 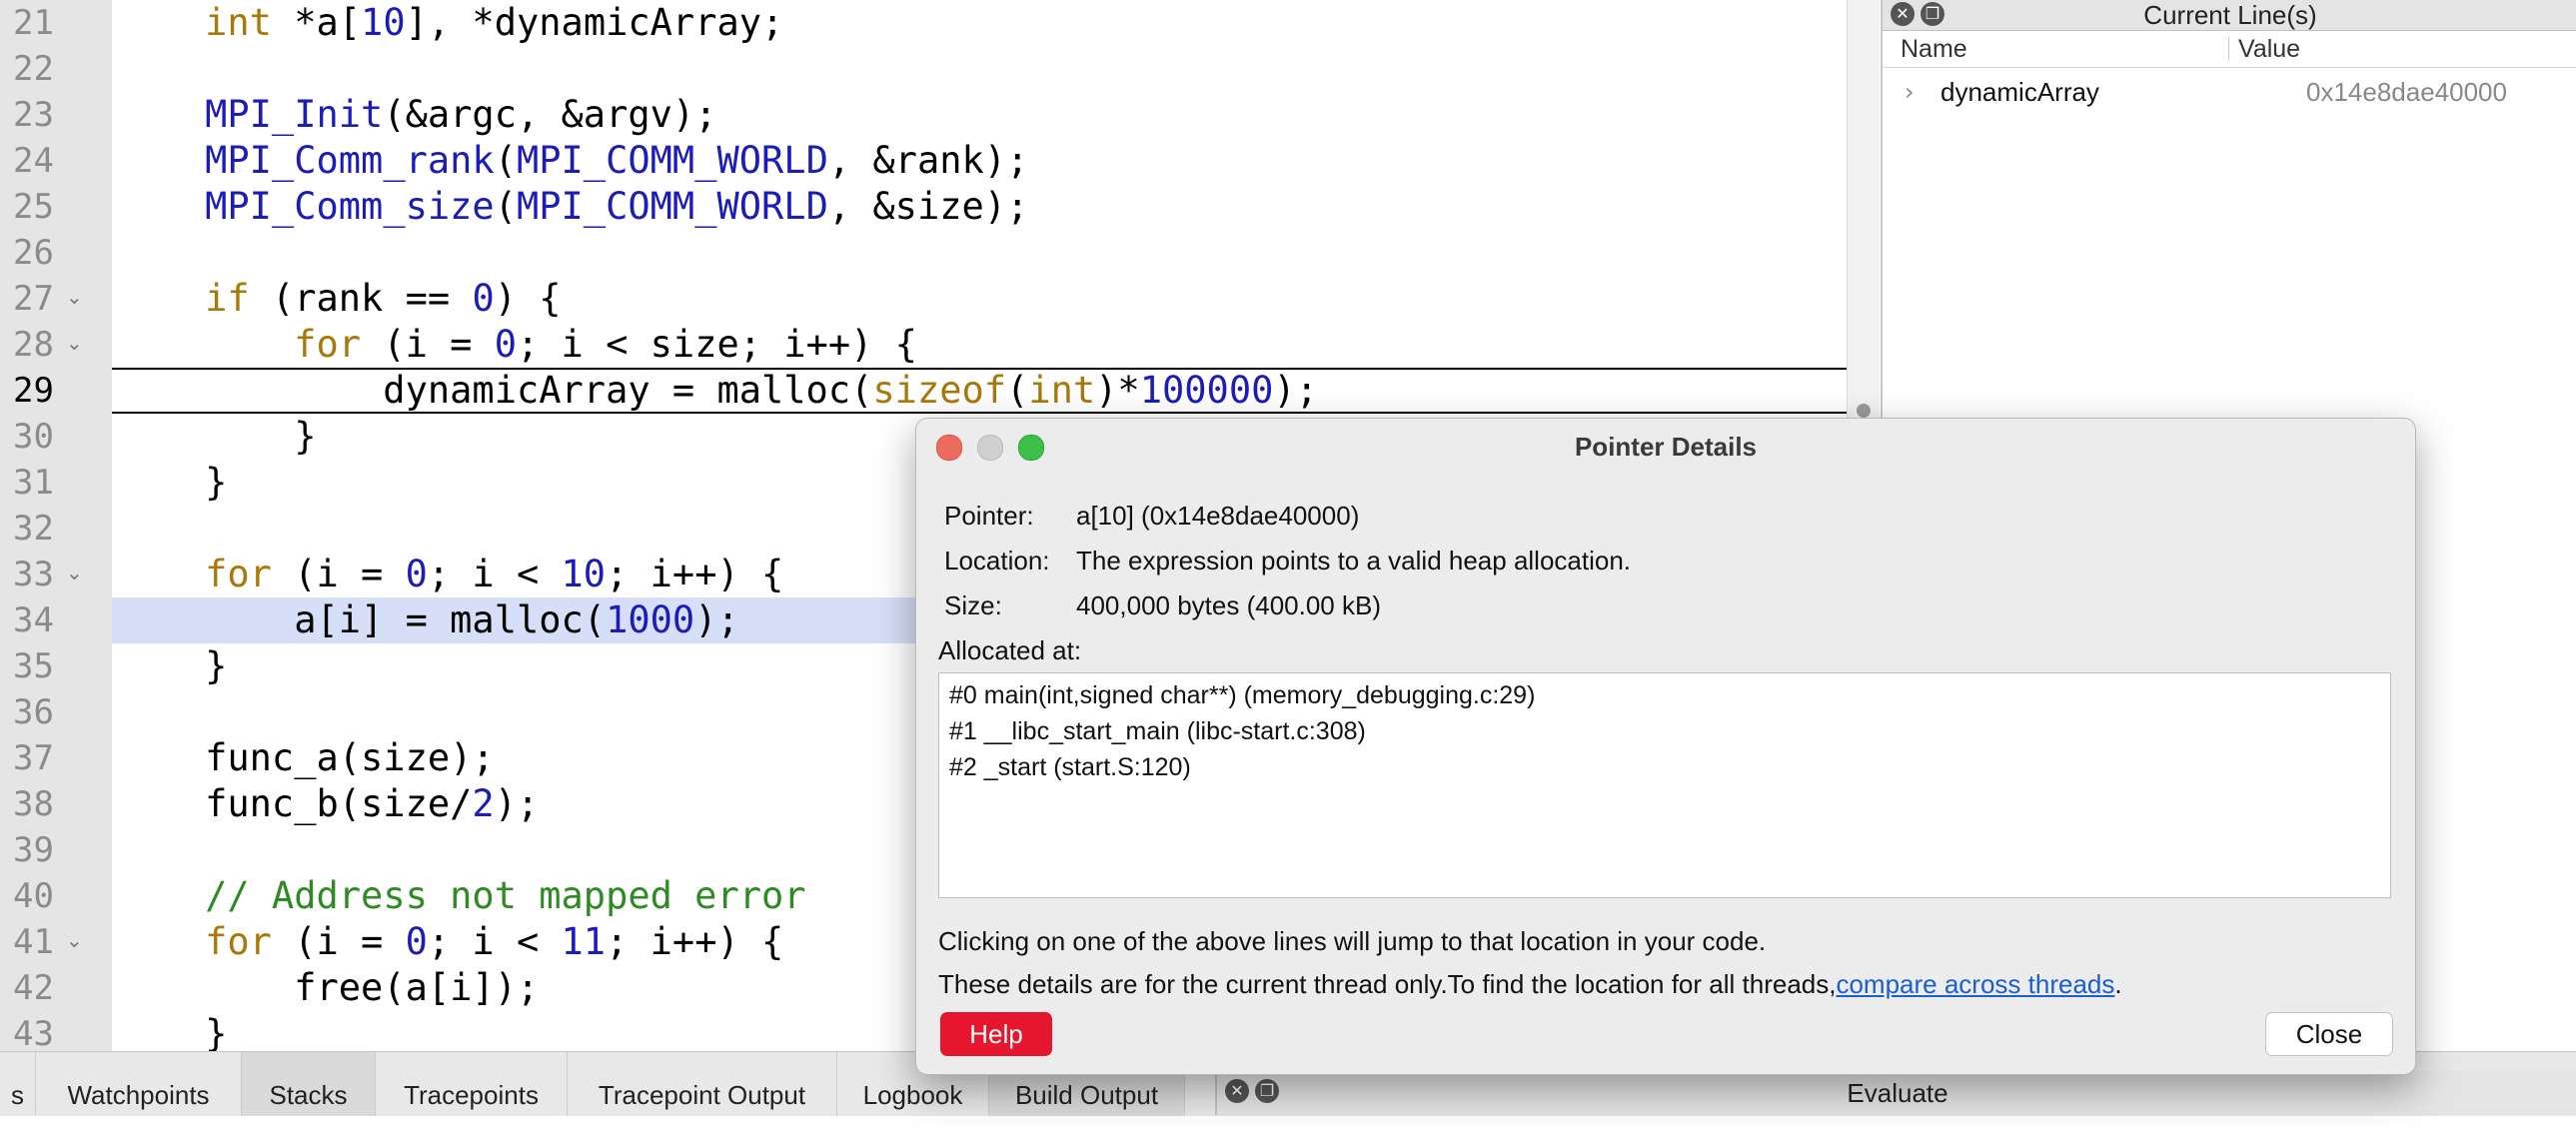 I want to click on code-line: 25 MPI_Comm_size(MPI_COMM_WORLD, &size);, so click(x=923, y=207).